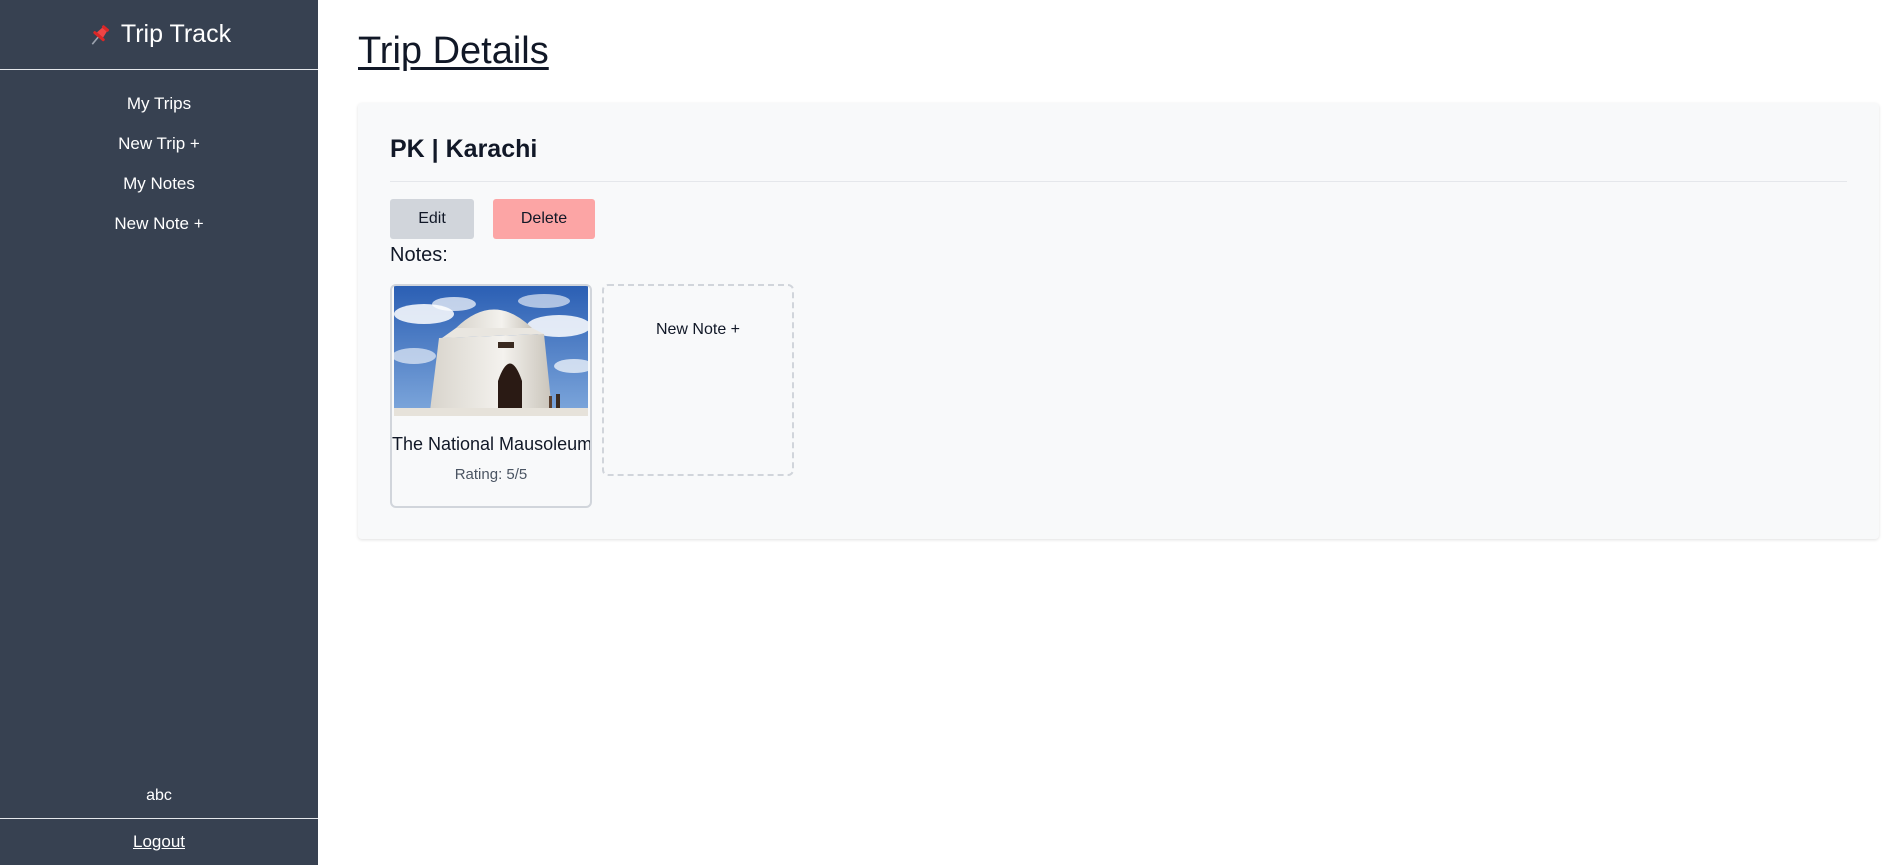 The width and height of the screenshot is (1891, 865). What do you see at coordinates (1118, 181) in the screenshot?
I see `divider` at bounding box center [1118, 181].